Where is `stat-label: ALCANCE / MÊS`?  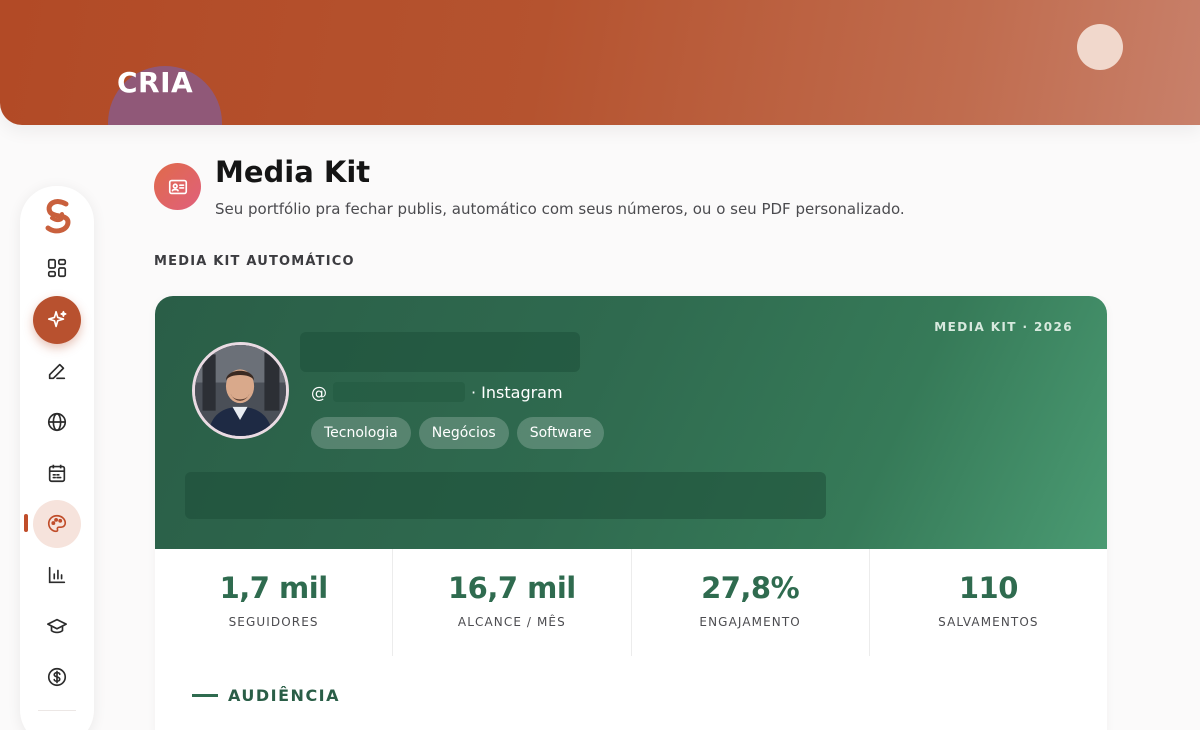
stat-label: ALCANCE / MÊS is located at coordinates (511, 622).